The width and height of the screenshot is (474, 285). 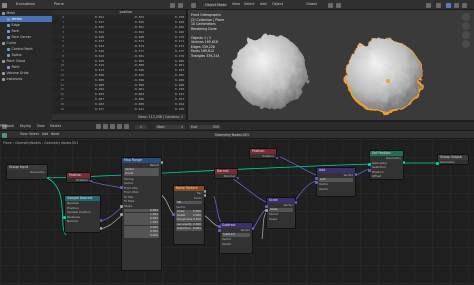 What do you see at coordinates (112, 126) in the screenshot?
I see `play-icon` at bounding box center [112, 126].